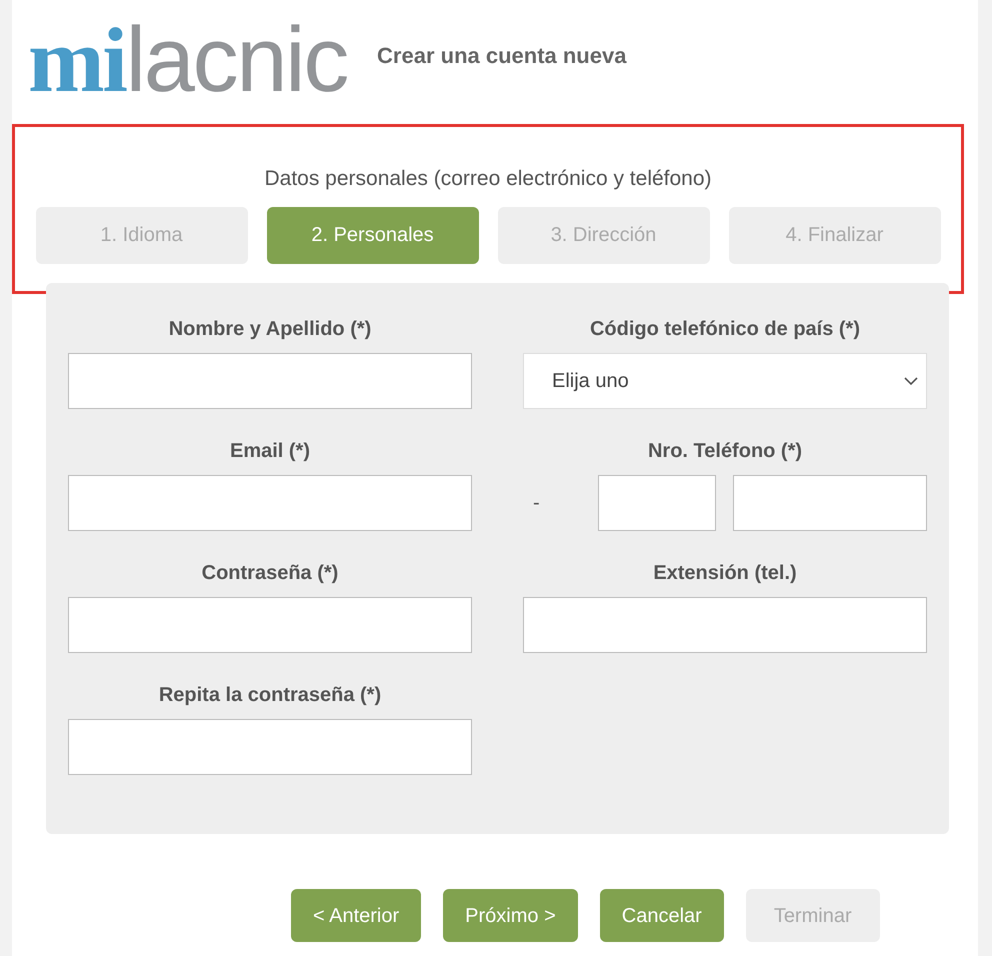 This screenshot has height=956, width=992. I want to click on field-label: Nro. Teléfono (*), so click(725, 451).